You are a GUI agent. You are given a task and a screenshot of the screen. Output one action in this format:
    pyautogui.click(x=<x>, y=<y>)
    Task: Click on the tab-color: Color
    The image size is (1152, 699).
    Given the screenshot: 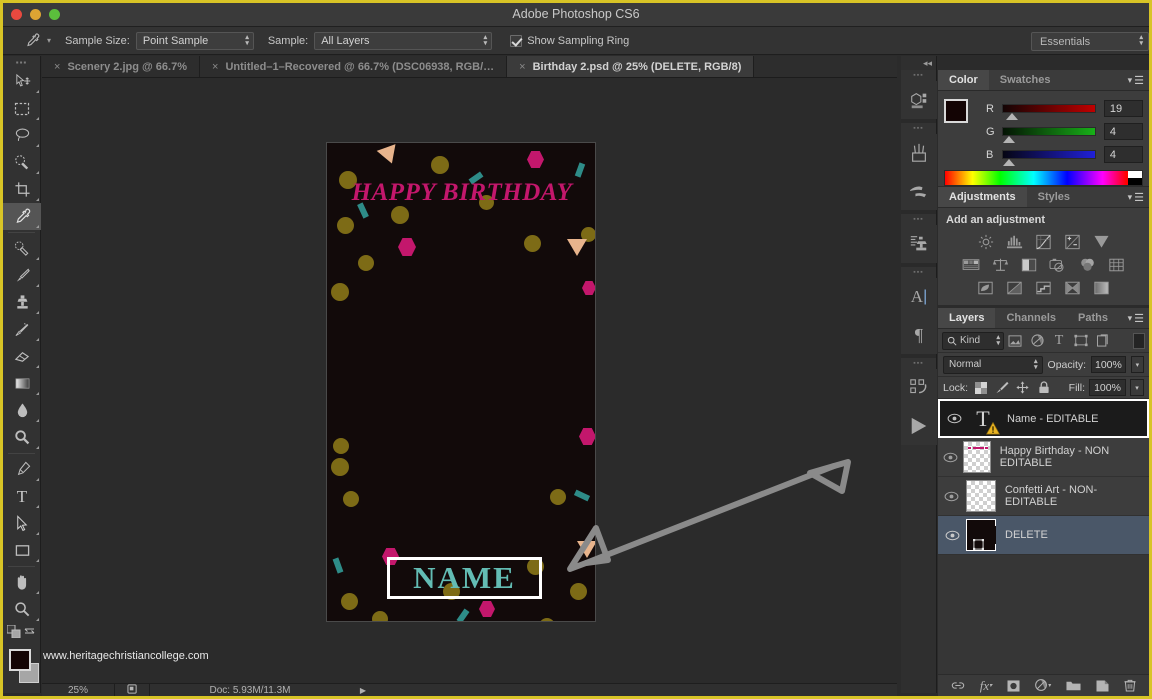 What is the action you would take?
    pyautogui.click(x=963, y=80)
    